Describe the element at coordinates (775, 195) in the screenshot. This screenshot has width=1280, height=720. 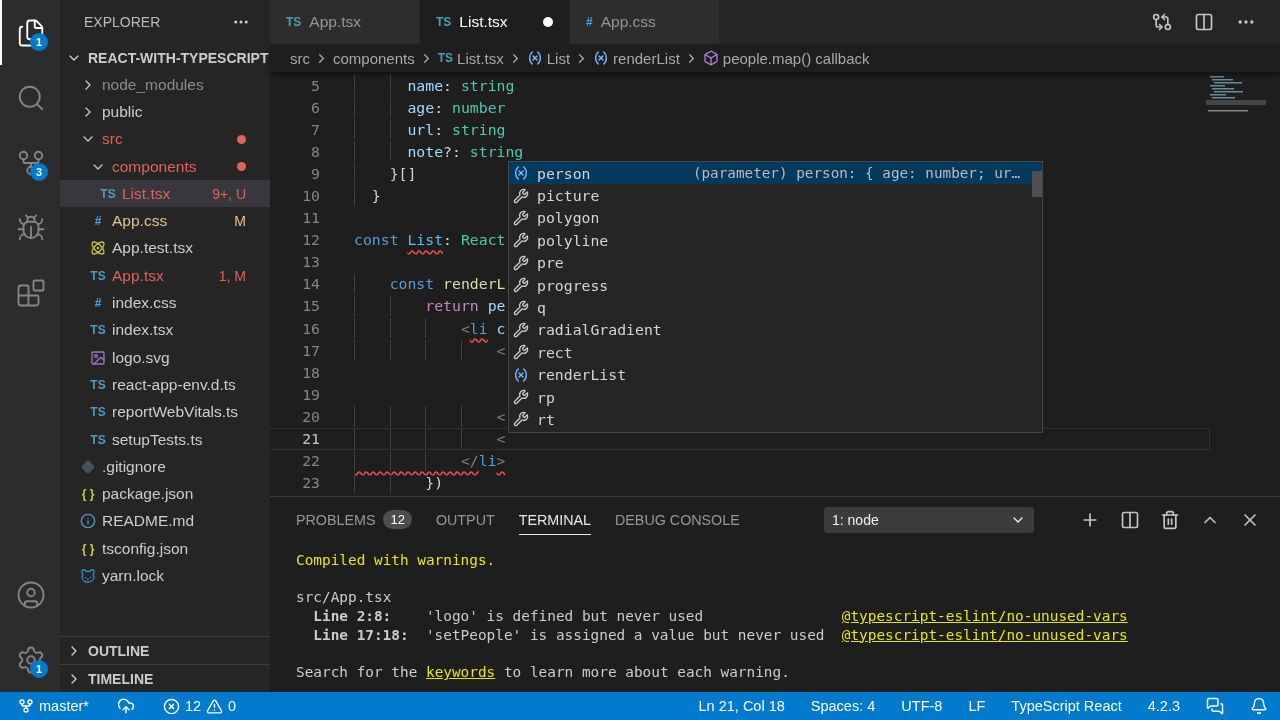
I see `suggestion-item: picture` at that location.